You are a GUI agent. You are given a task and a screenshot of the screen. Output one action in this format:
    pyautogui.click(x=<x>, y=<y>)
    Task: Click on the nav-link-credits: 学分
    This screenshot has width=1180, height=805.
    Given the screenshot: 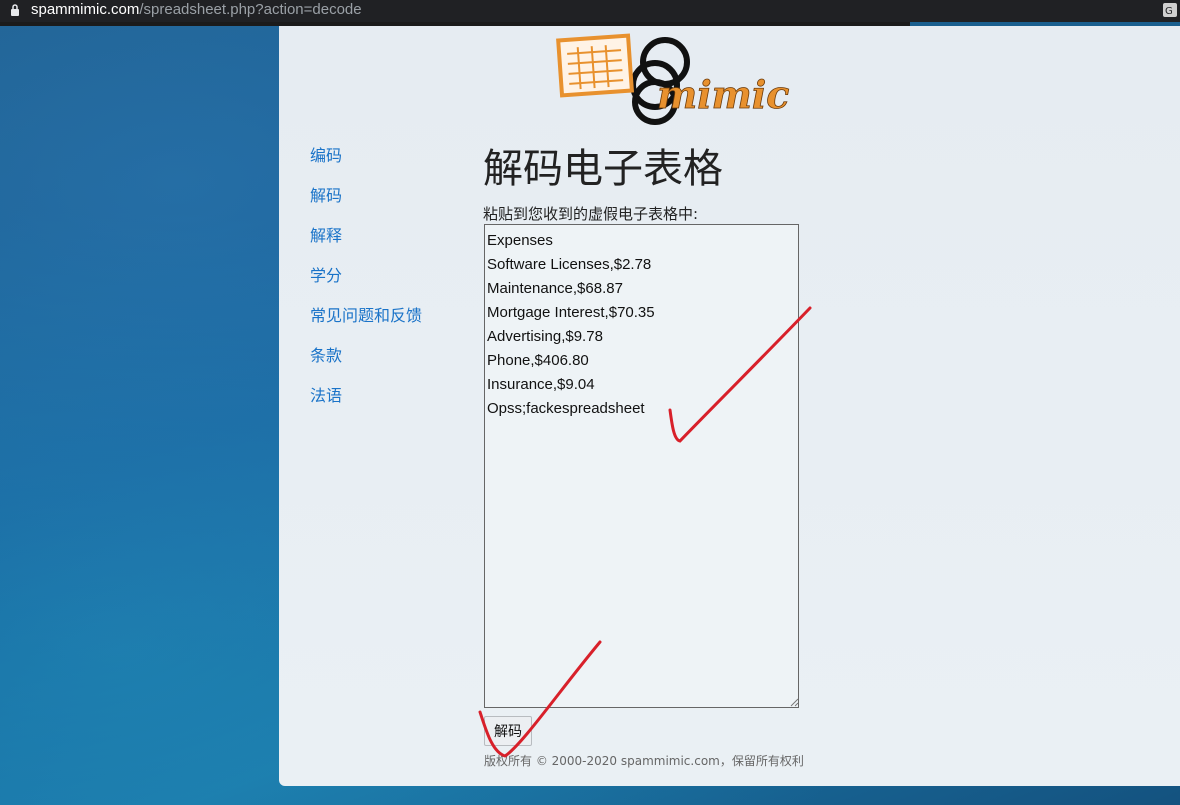 What is the action you would take?
    pyautogui.click(x=366, y=285)
    